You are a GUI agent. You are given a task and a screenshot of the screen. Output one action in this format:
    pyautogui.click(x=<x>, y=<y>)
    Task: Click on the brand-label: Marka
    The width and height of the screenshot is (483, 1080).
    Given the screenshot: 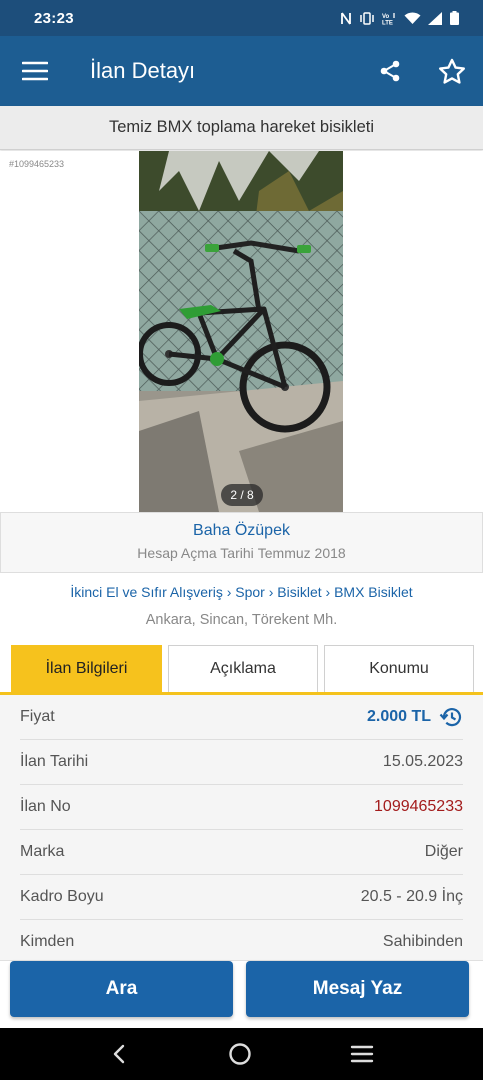 What is the action you would take?
    pyautogui.click(x=42, y=851)
    